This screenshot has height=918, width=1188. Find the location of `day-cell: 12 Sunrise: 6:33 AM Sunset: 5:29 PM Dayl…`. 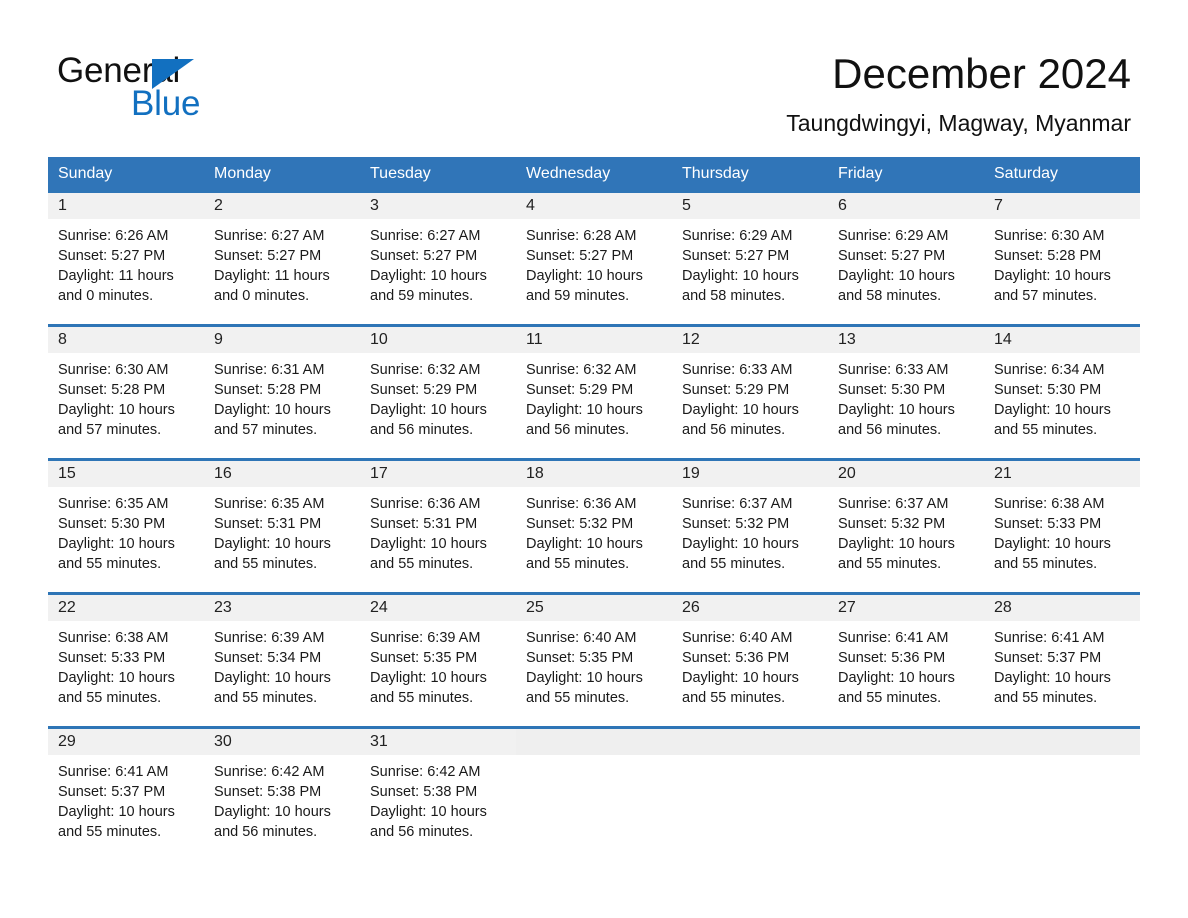

day-cell: 12 Sunrise: 6:33 AM Sunset: 5:29 PM Dayl… is located at coordinates (750, 385).